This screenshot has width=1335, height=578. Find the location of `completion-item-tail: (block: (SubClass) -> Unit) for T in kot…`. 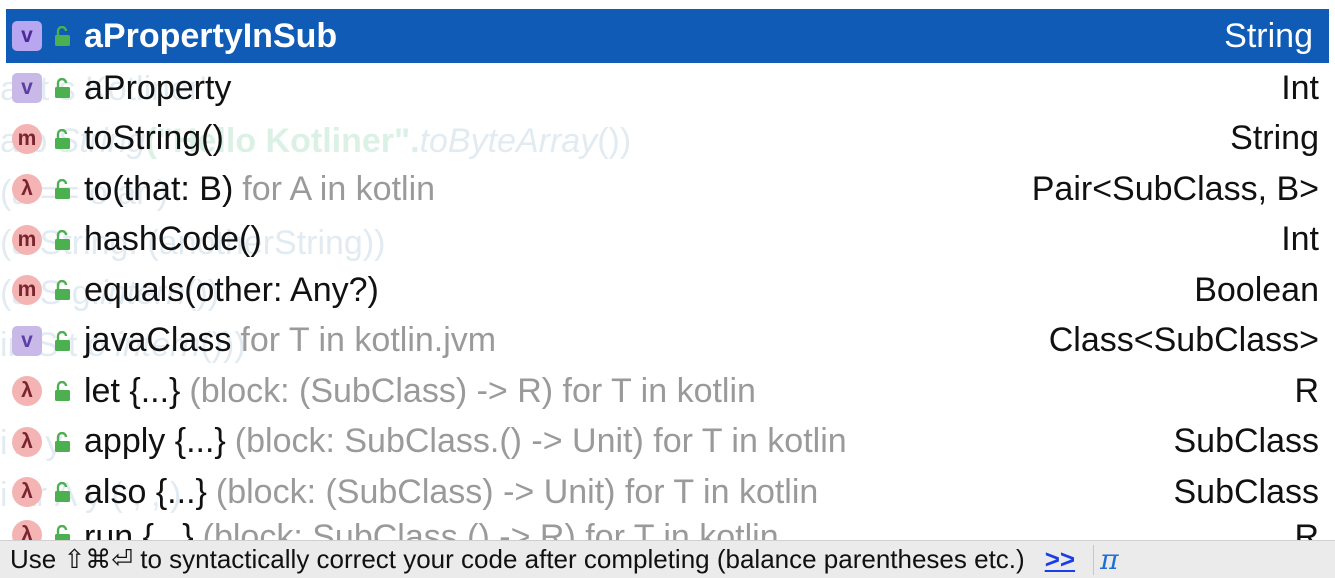

completion-item-tail: (block: (SubClass) -> Unit) for T in kot… is located at coordinates (517, 491).